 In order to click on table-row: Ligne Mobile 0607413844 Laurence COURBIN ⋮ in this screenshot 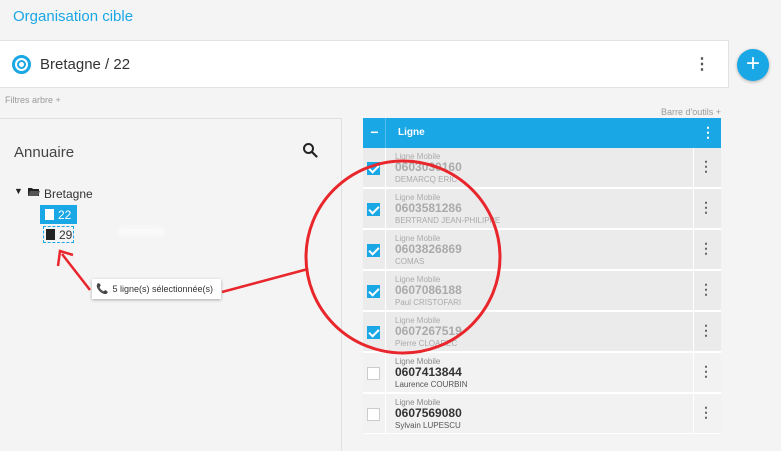, I will do `click(542, 373)`.